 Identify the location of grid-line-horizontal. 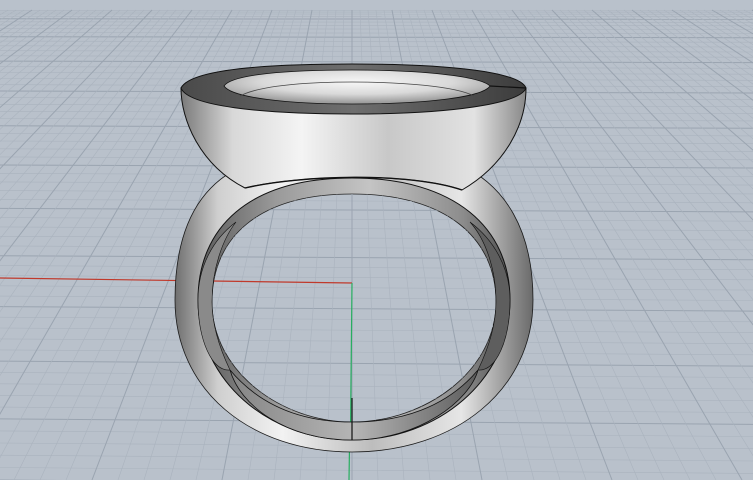
(376, 19).